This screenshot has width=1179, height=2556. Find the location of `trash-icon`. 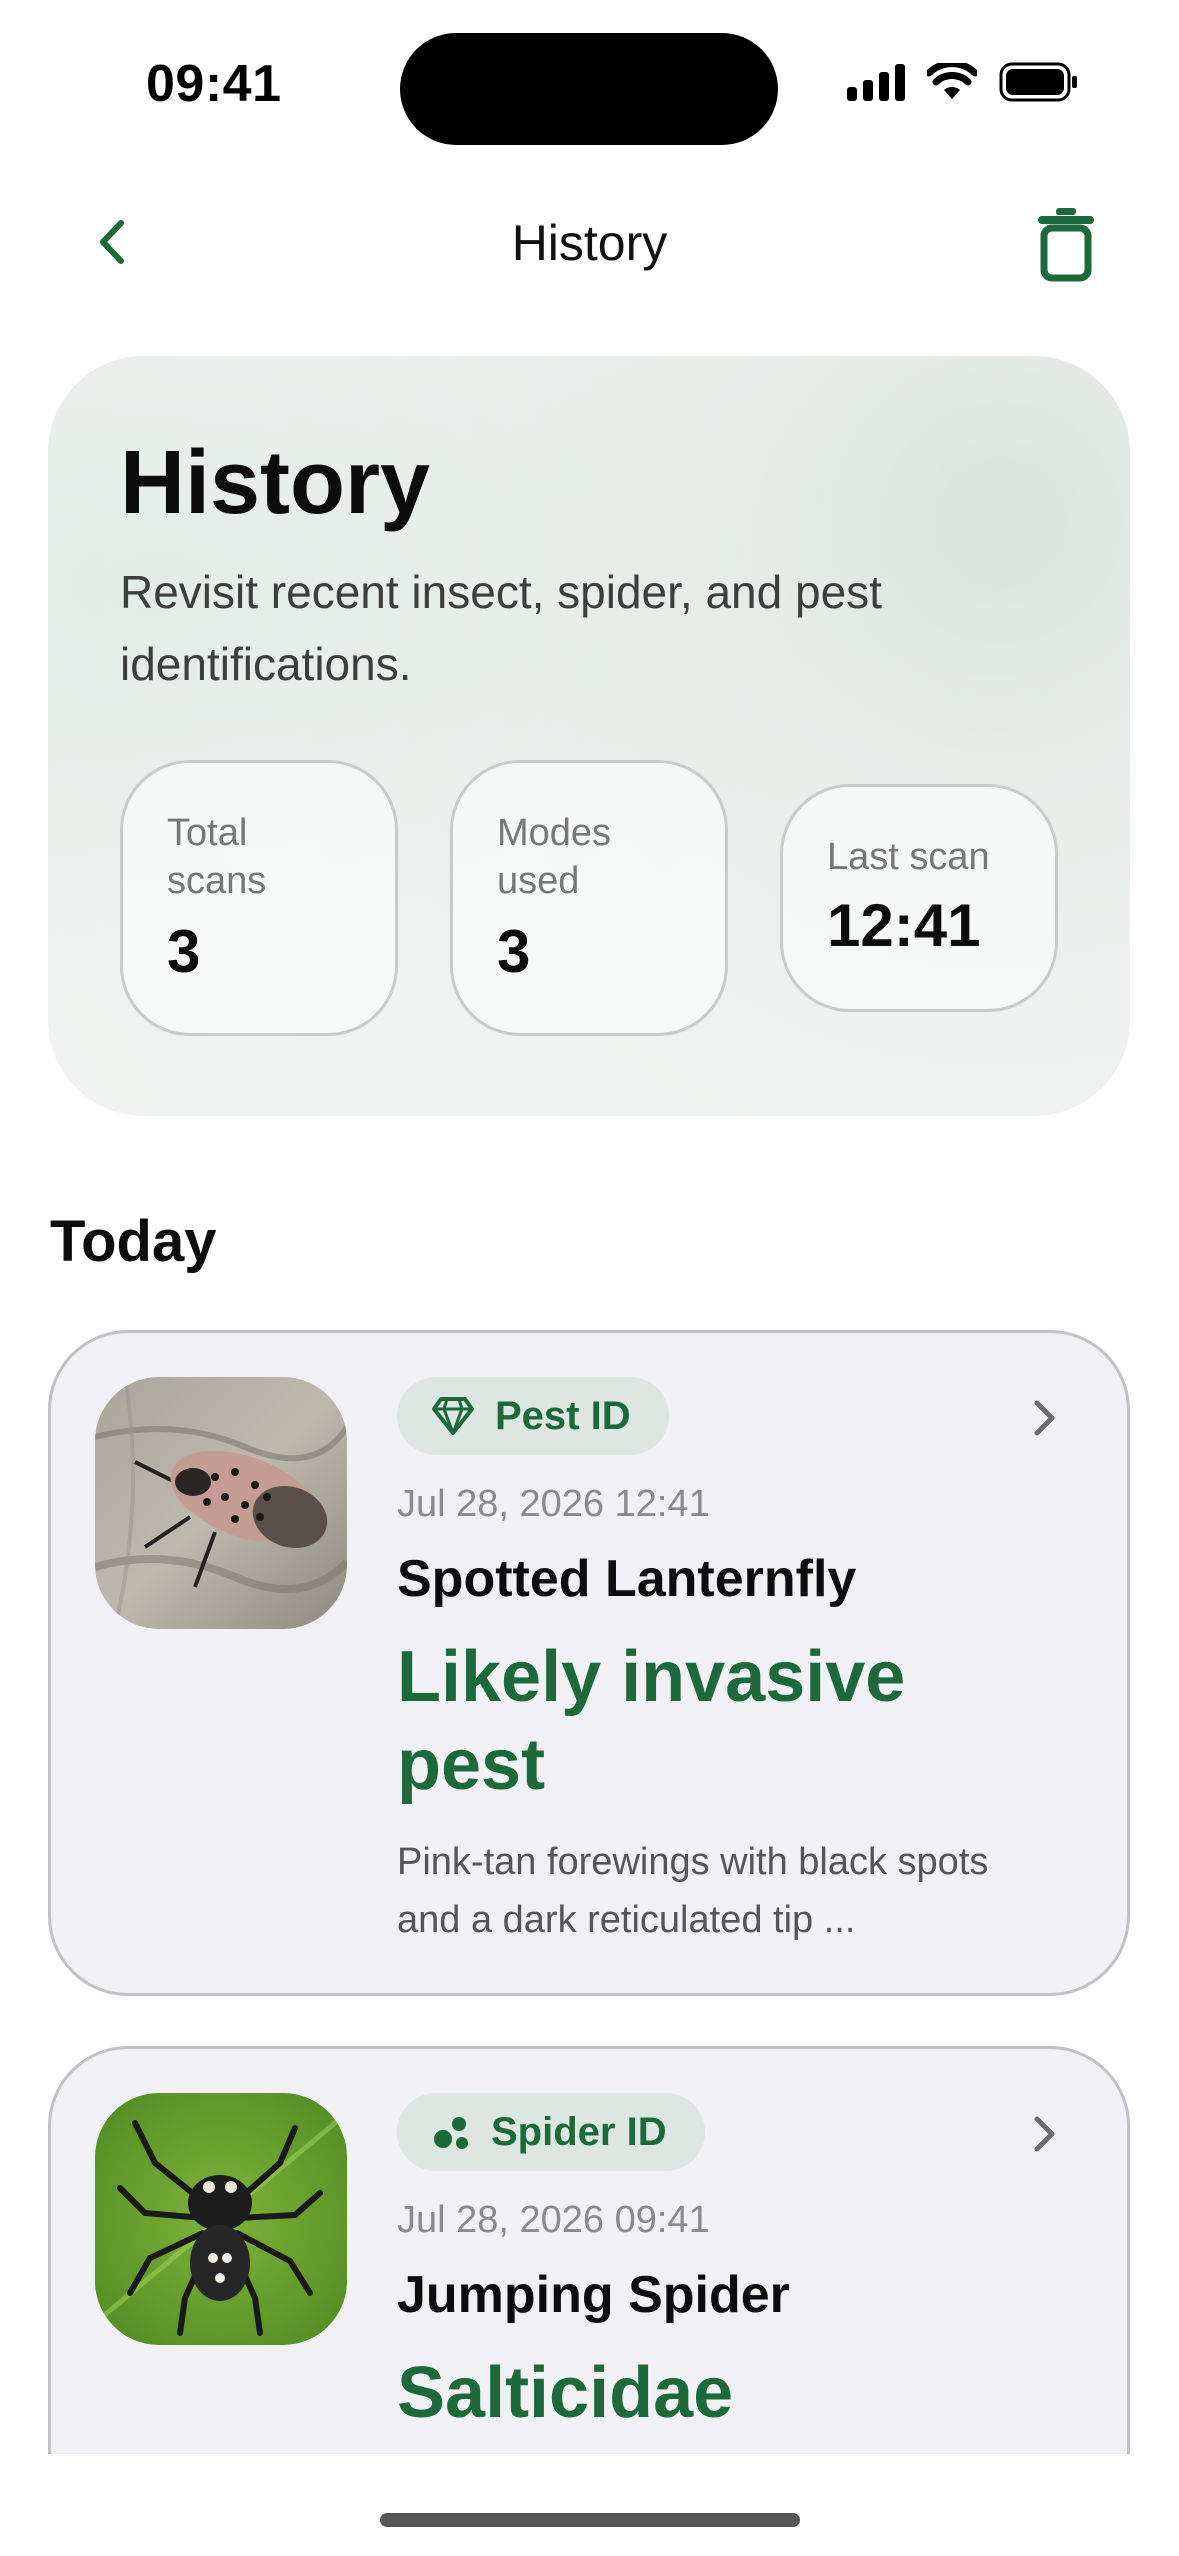

trash-icon is located at coordinates (1066, 245).